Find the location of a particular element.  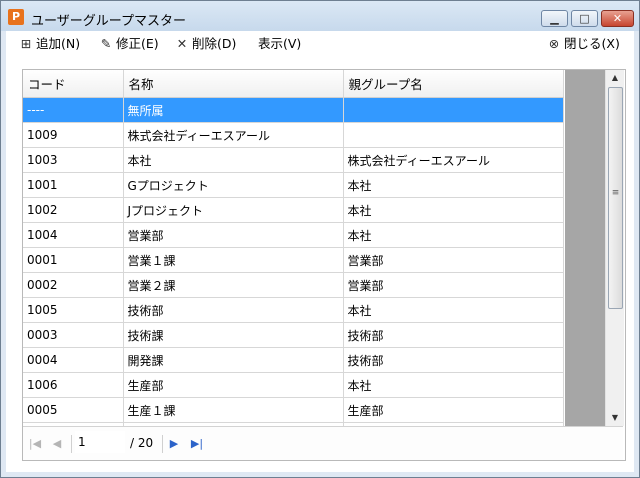

table-row: ---- 無所属 is located at coordinates (293, 110).